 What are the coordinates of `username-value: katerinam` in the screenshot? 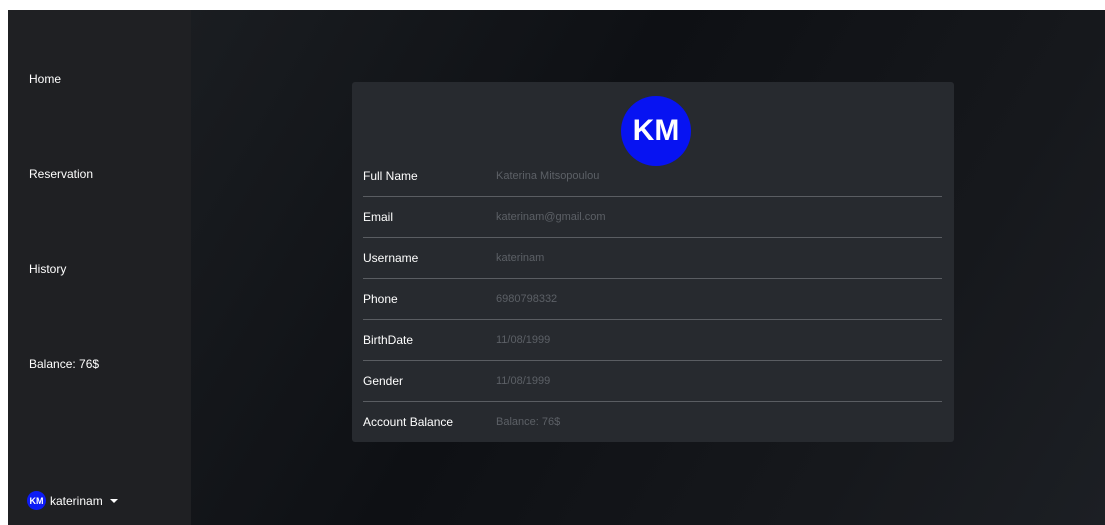 It's located at (520, 257).